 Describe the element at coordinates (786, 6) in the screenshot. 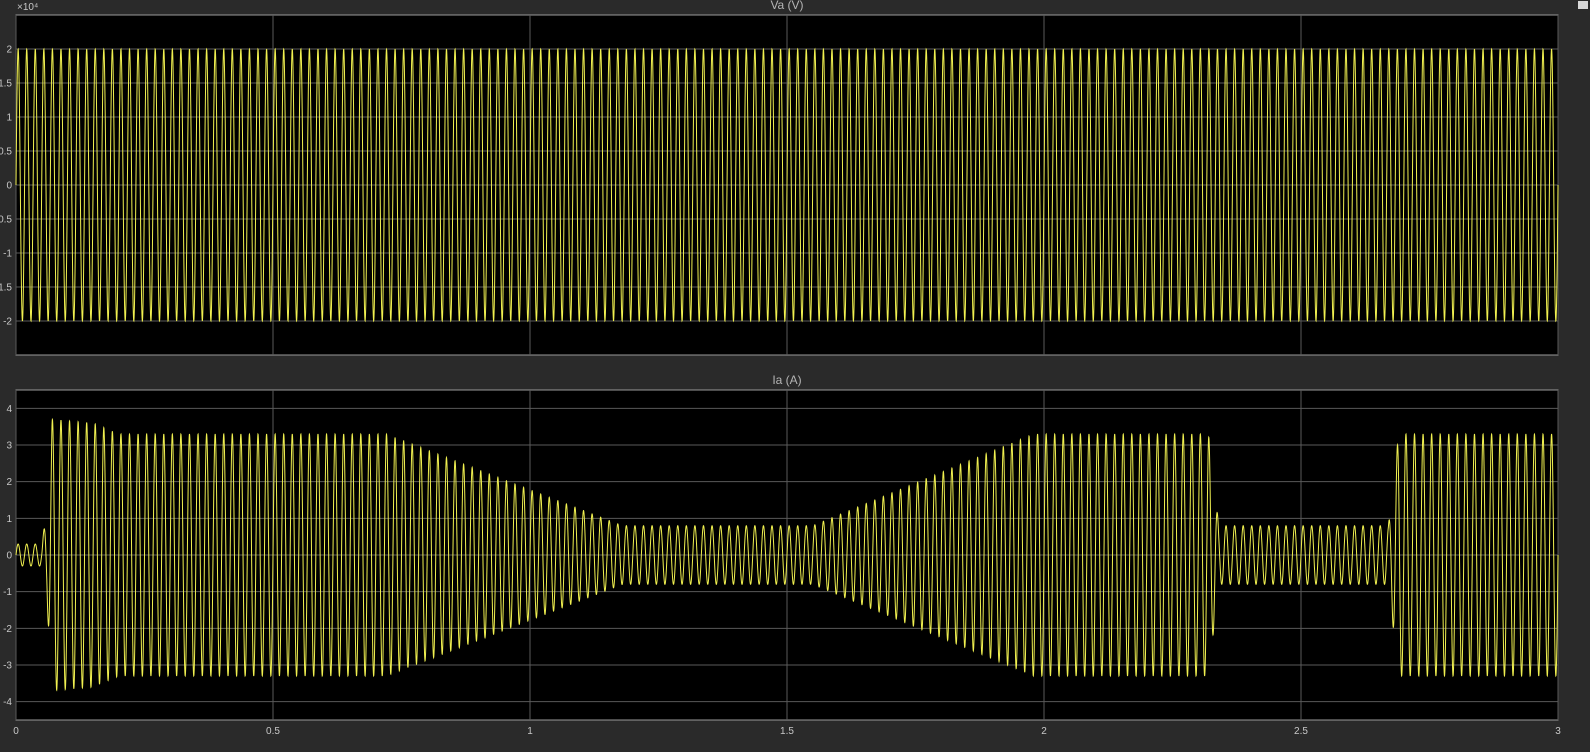

I see `panel-title: Va (V)` at that location.